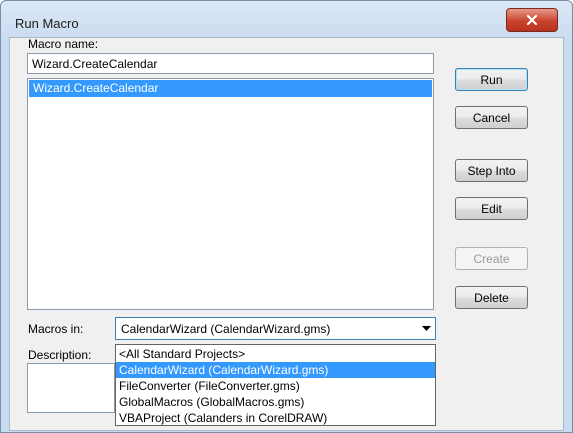 This screenshot has height=433, width=573. Describe the element at coordinates (60, 355) in the screenshot. I see `description-label: Description:` at that location.